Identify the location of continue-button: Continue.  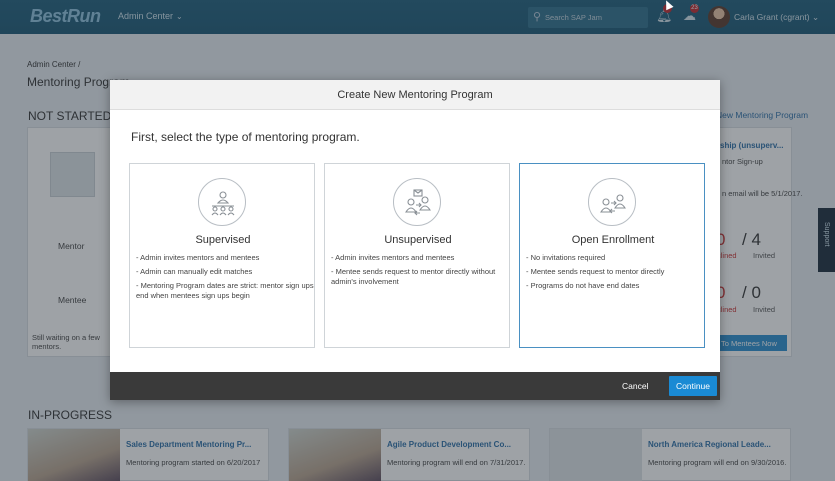
(693, 386).